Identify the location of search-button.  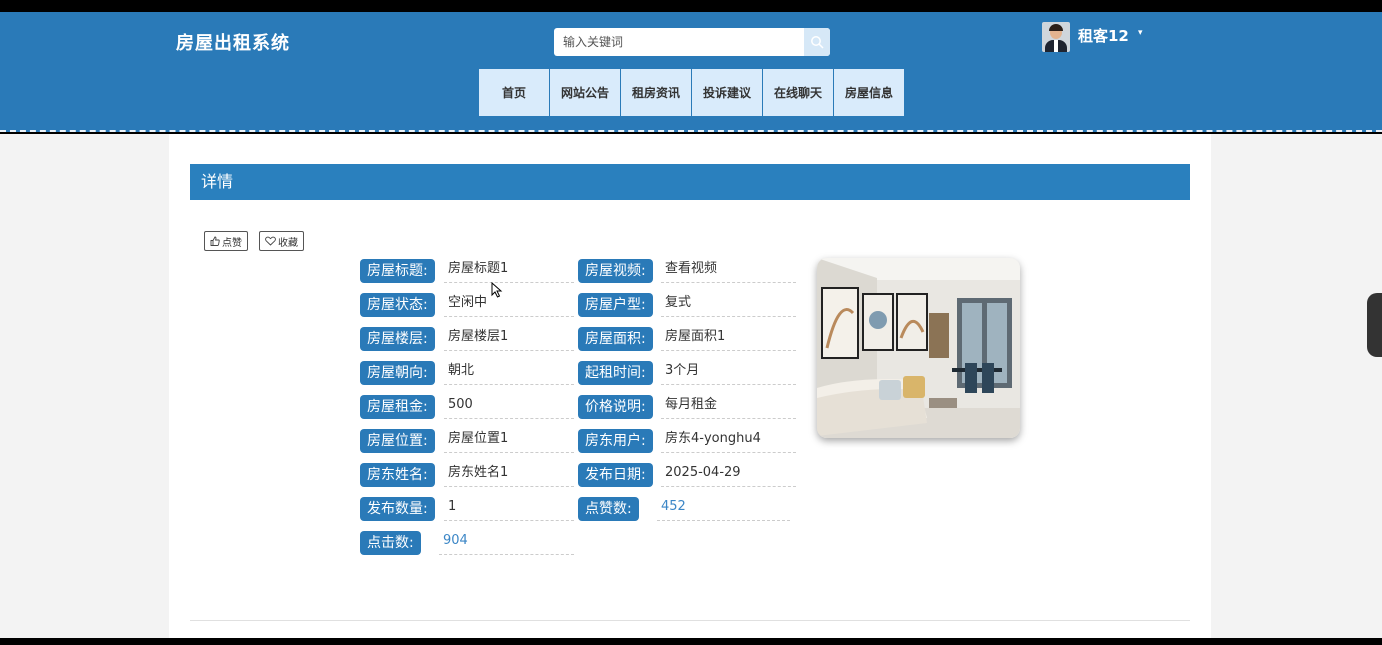
(817, 42).